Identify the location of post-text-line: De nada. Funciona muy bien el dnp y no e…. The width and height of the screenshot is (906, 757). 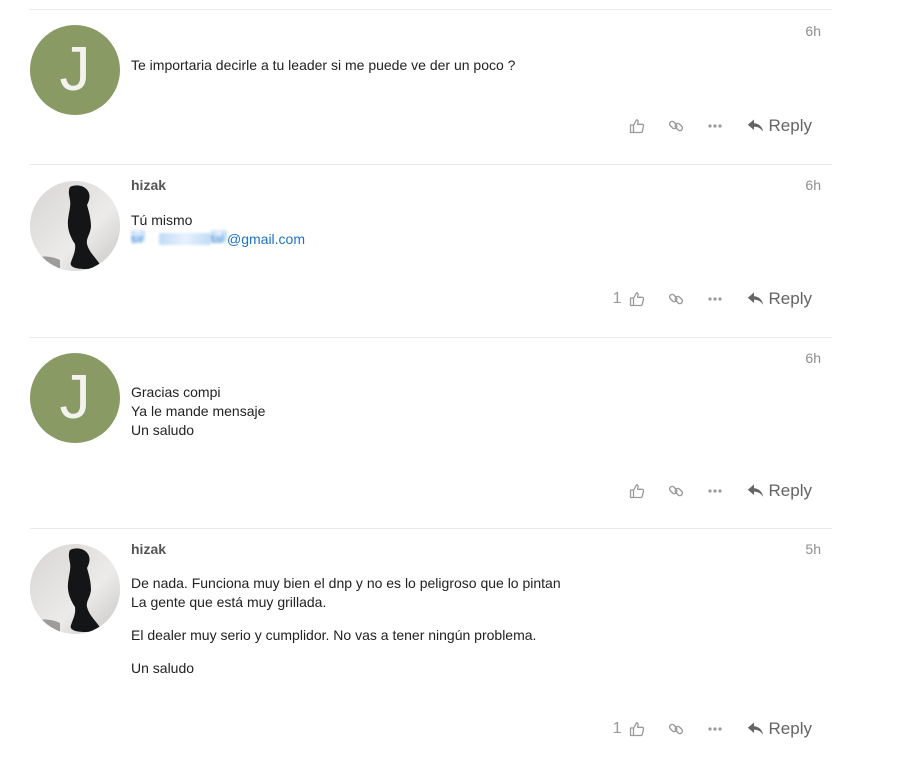
(346, 583).